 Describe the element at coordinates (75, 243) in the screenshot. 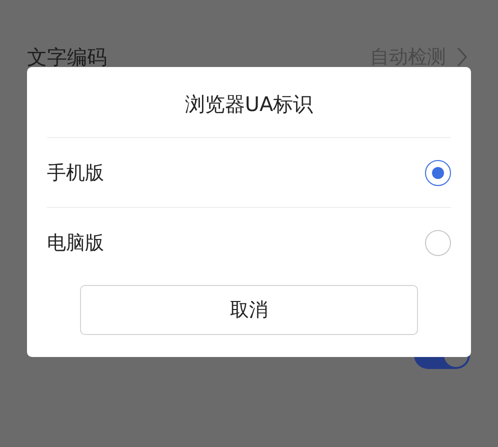

I see `option-label: 电脑版` at that location.